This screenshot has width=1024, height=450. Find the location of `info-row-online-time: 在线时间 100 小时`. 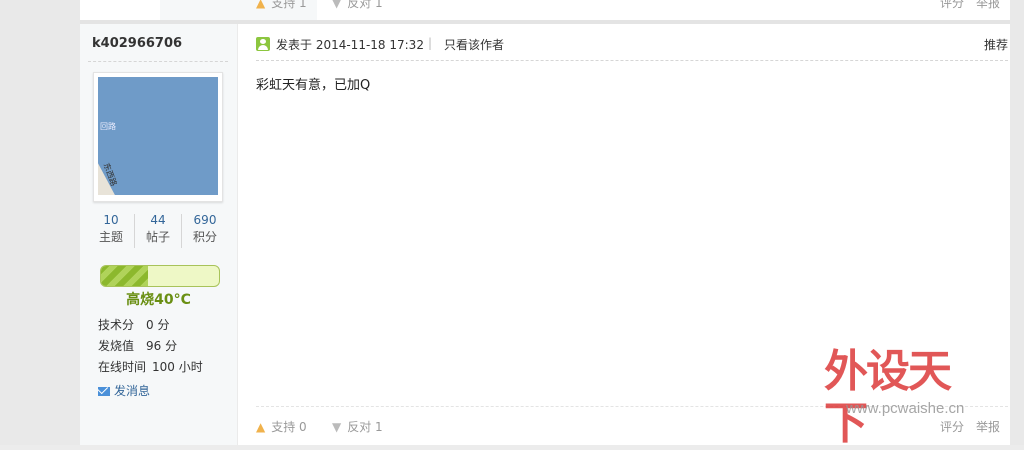

info-row-online-time: 在线时间 100 小时 is located at coordinates (150, 366).